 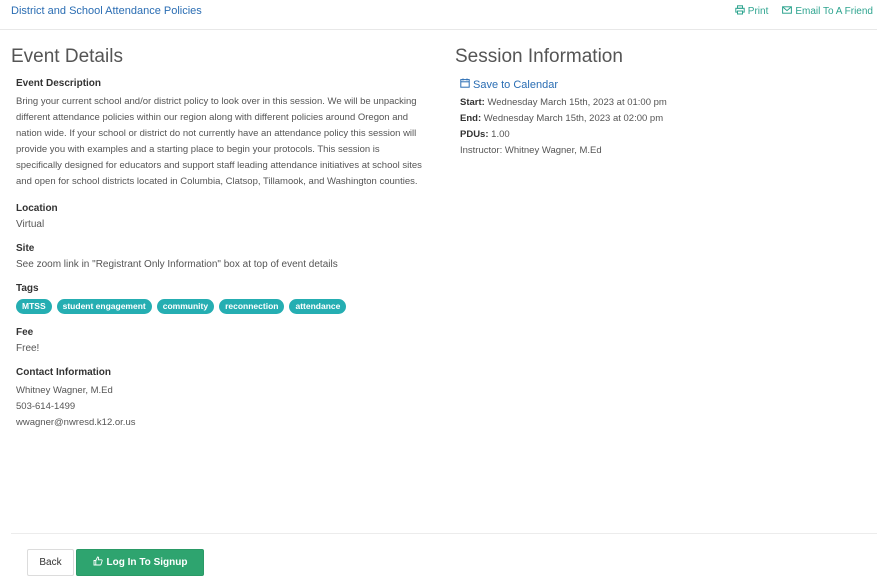 I want to click on pdu-value: 1.00, so click(x=500, y=134).